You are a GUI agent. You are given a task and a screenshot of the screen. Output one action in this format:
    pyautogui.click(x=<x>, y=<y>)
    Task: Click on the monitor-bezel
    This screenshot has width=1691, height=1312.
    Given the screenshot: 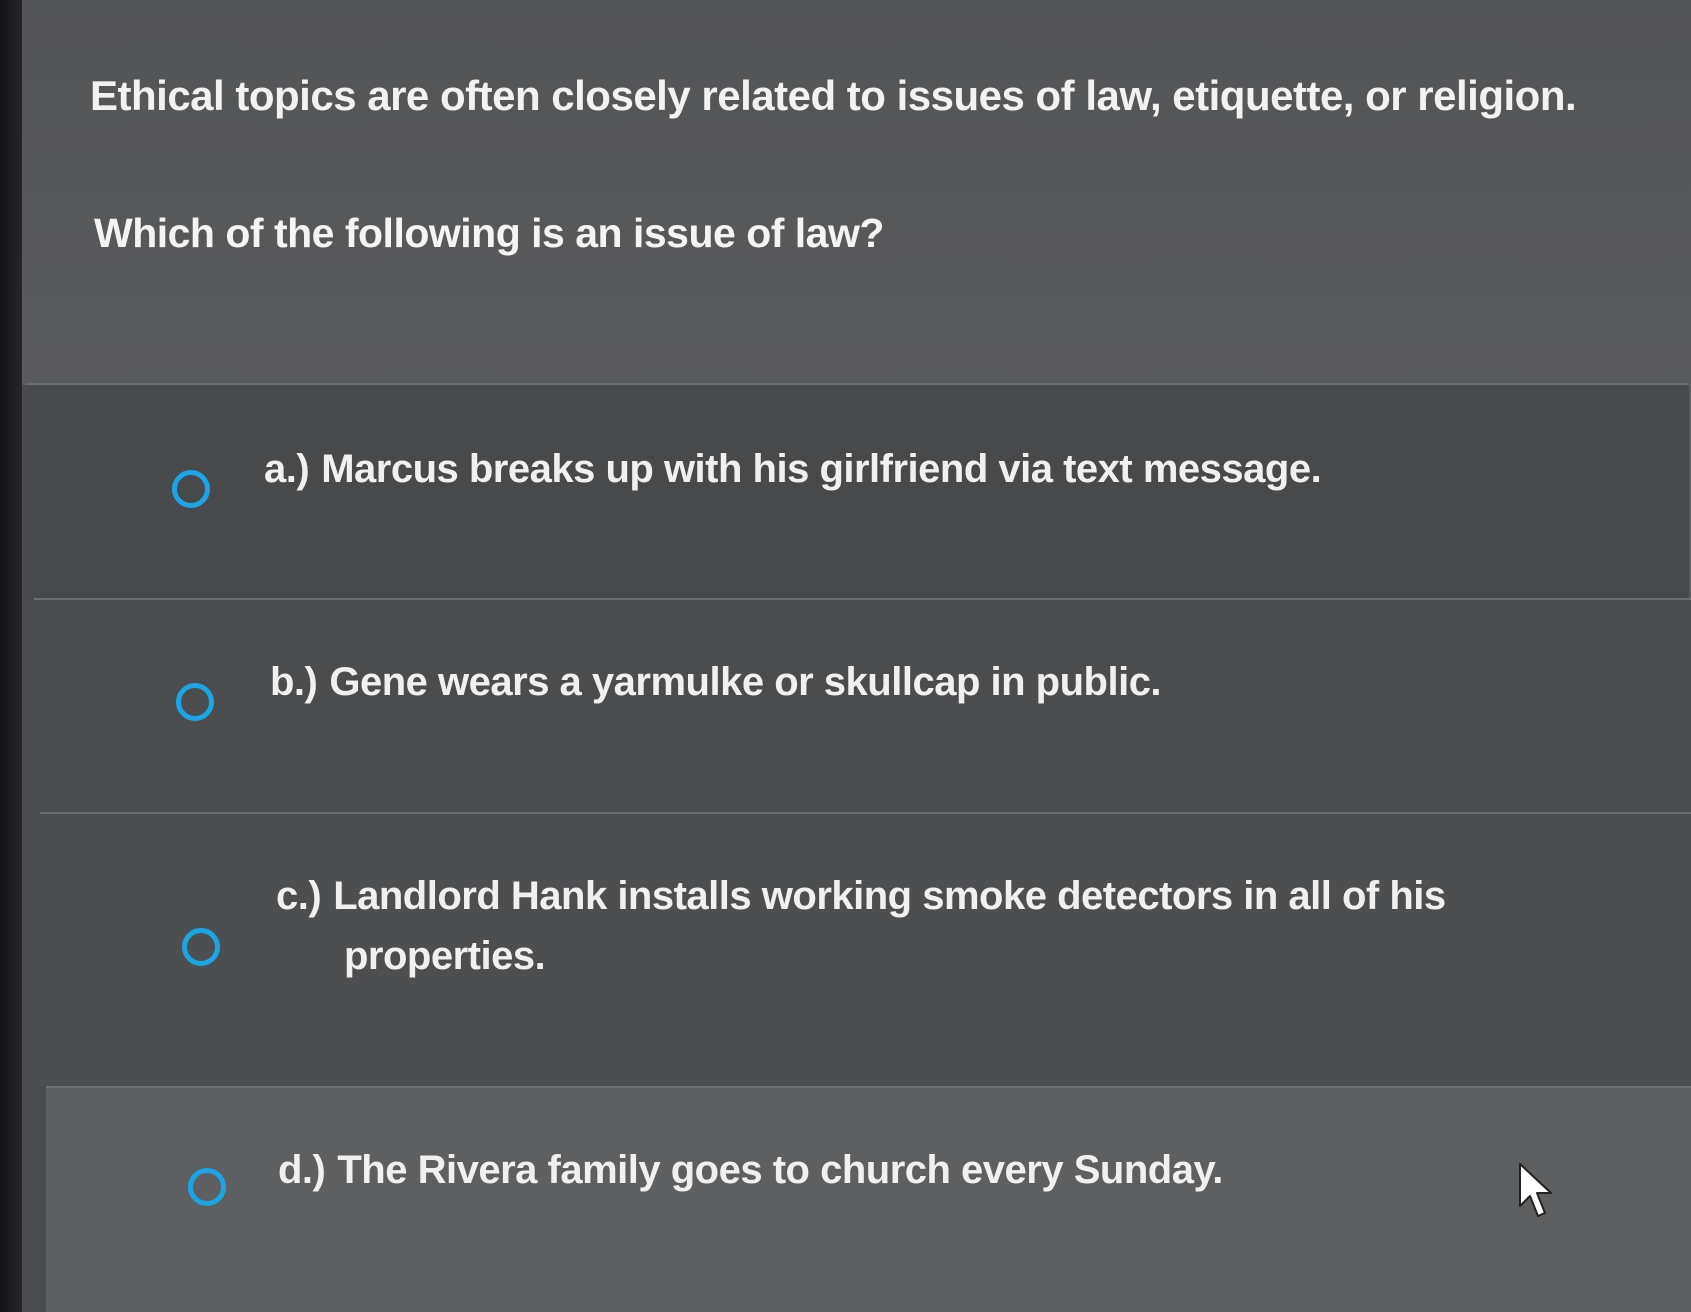 What is the action you would take?
    pyautogui.click(x=11, y=656)
    